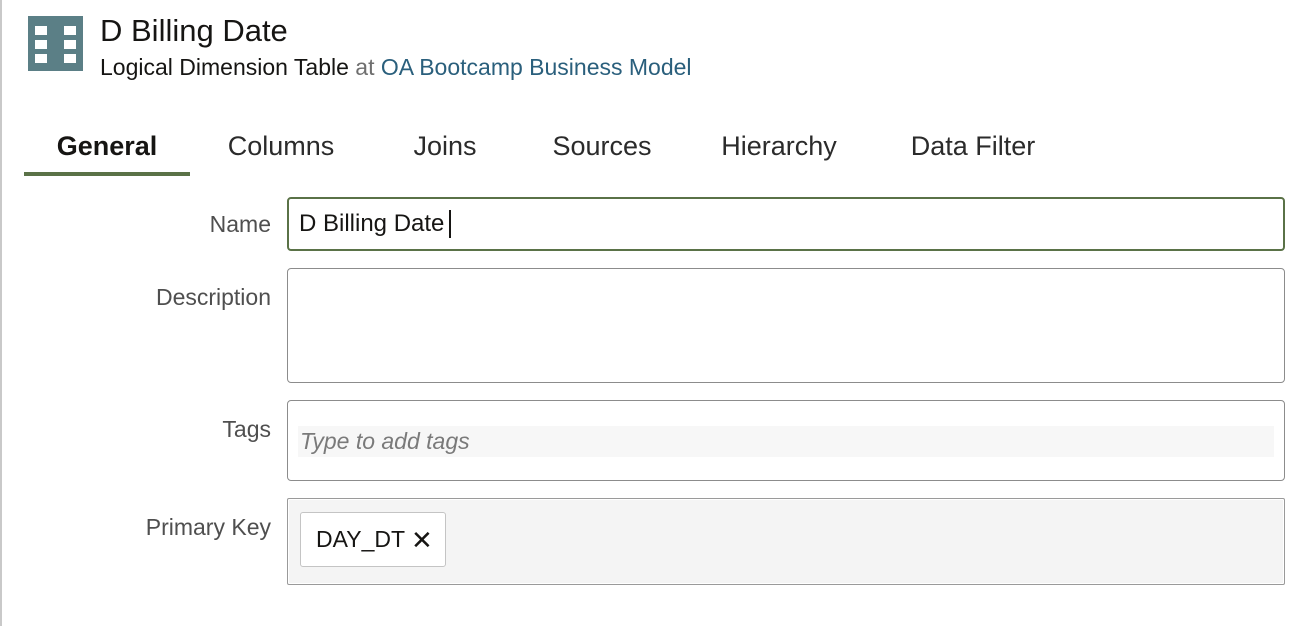 The image size is (1308, 626). What do you see at coordinates (55, 43) in the screenshot?
I see `dimension-table-icon` at bounding box center [55, 43].